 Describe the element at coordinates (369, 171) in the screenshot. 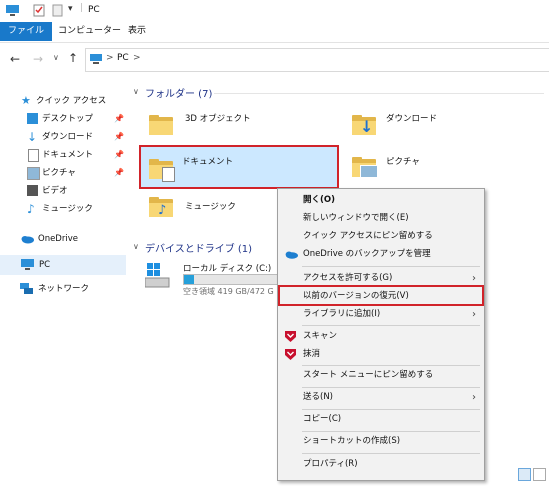

I see `picture-thumb-icon` at that location.